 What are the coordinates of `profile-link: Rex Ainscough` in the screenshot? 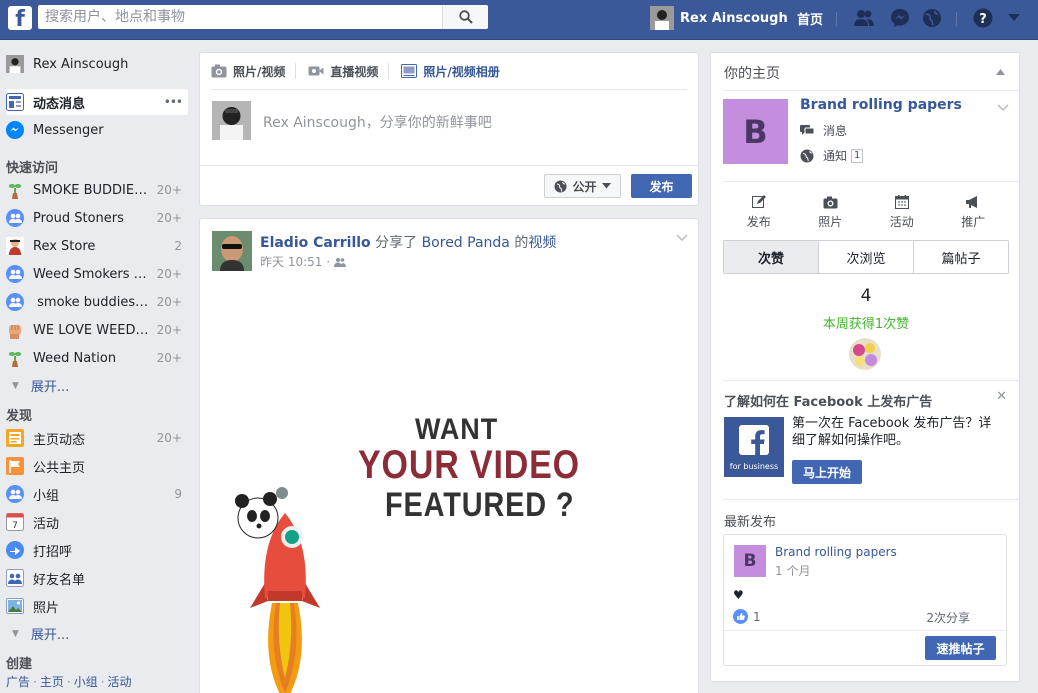 It's located at (719, 18).